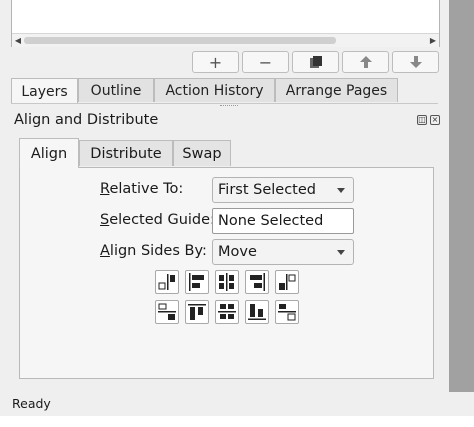  Describe the element at coordinates (433, 40) in the screenshot. I see `scroll-right-icon: ▶` at that location.